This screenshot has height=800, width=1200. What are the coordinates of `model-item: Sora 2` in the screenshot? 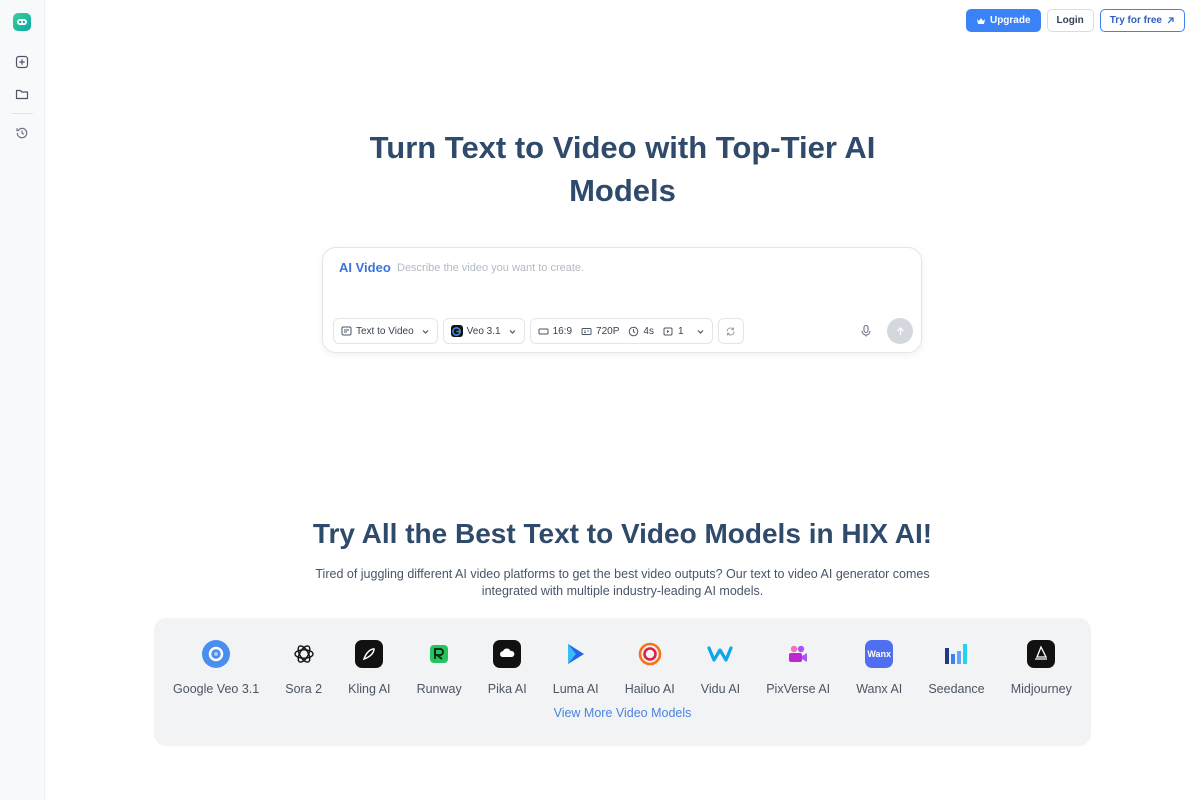 It's located at (303, 668).